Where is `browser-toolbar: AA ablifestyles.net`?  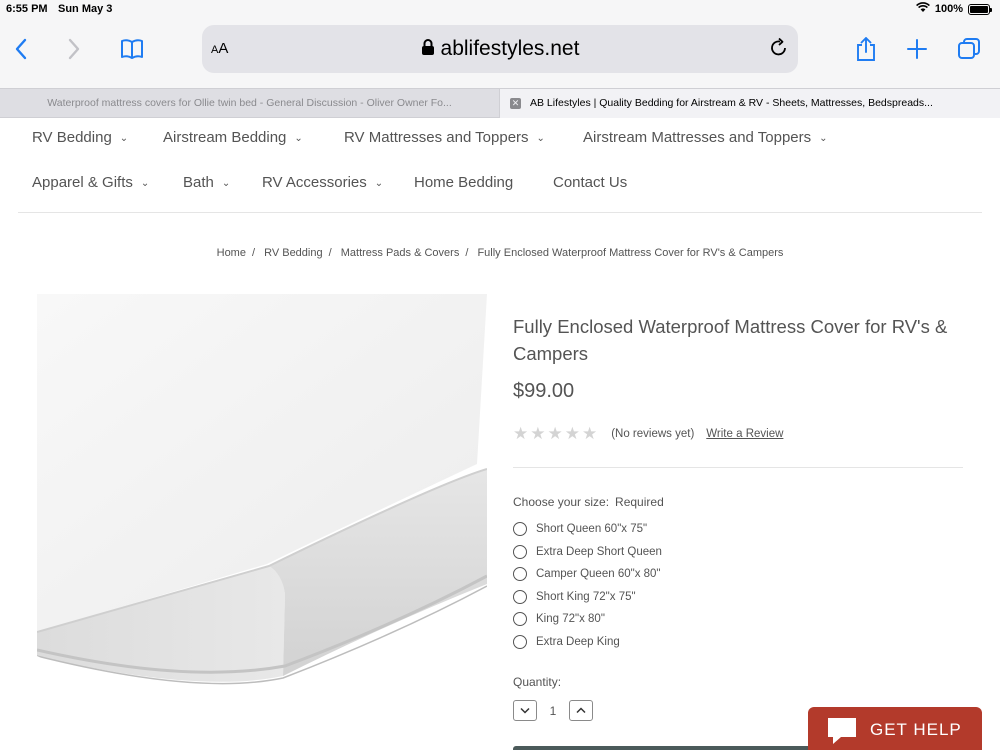 browser-toolbar: AA ablifestyles.net is located at coordinates (500, 53).